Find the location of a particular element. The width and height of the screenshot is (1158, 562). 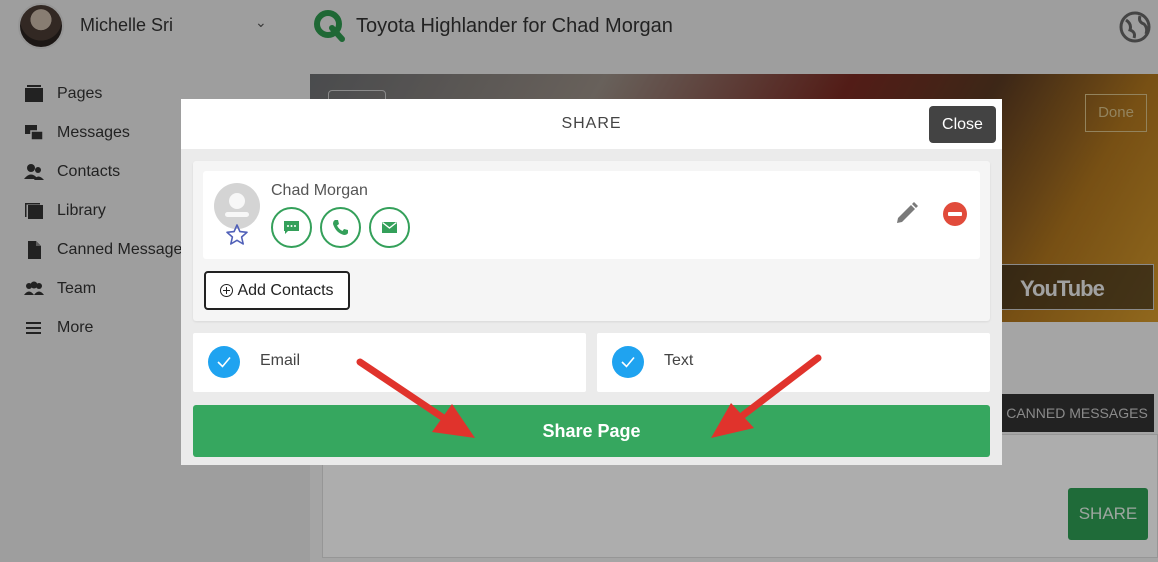

modal-header: SHARE Close is located at coordinates (591, 124).